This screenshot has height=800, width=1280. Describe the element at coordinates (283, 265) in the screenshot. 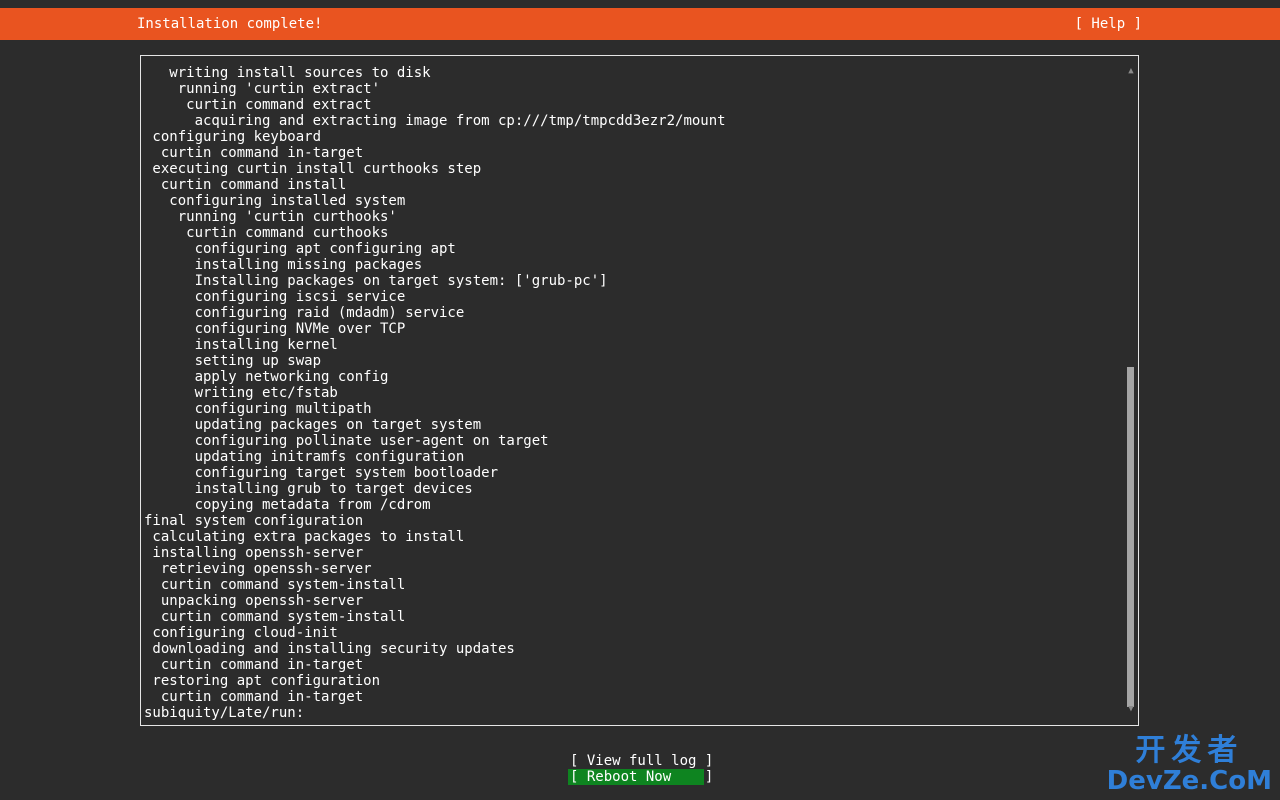

I see `log-line: installing missing packages` at that location.